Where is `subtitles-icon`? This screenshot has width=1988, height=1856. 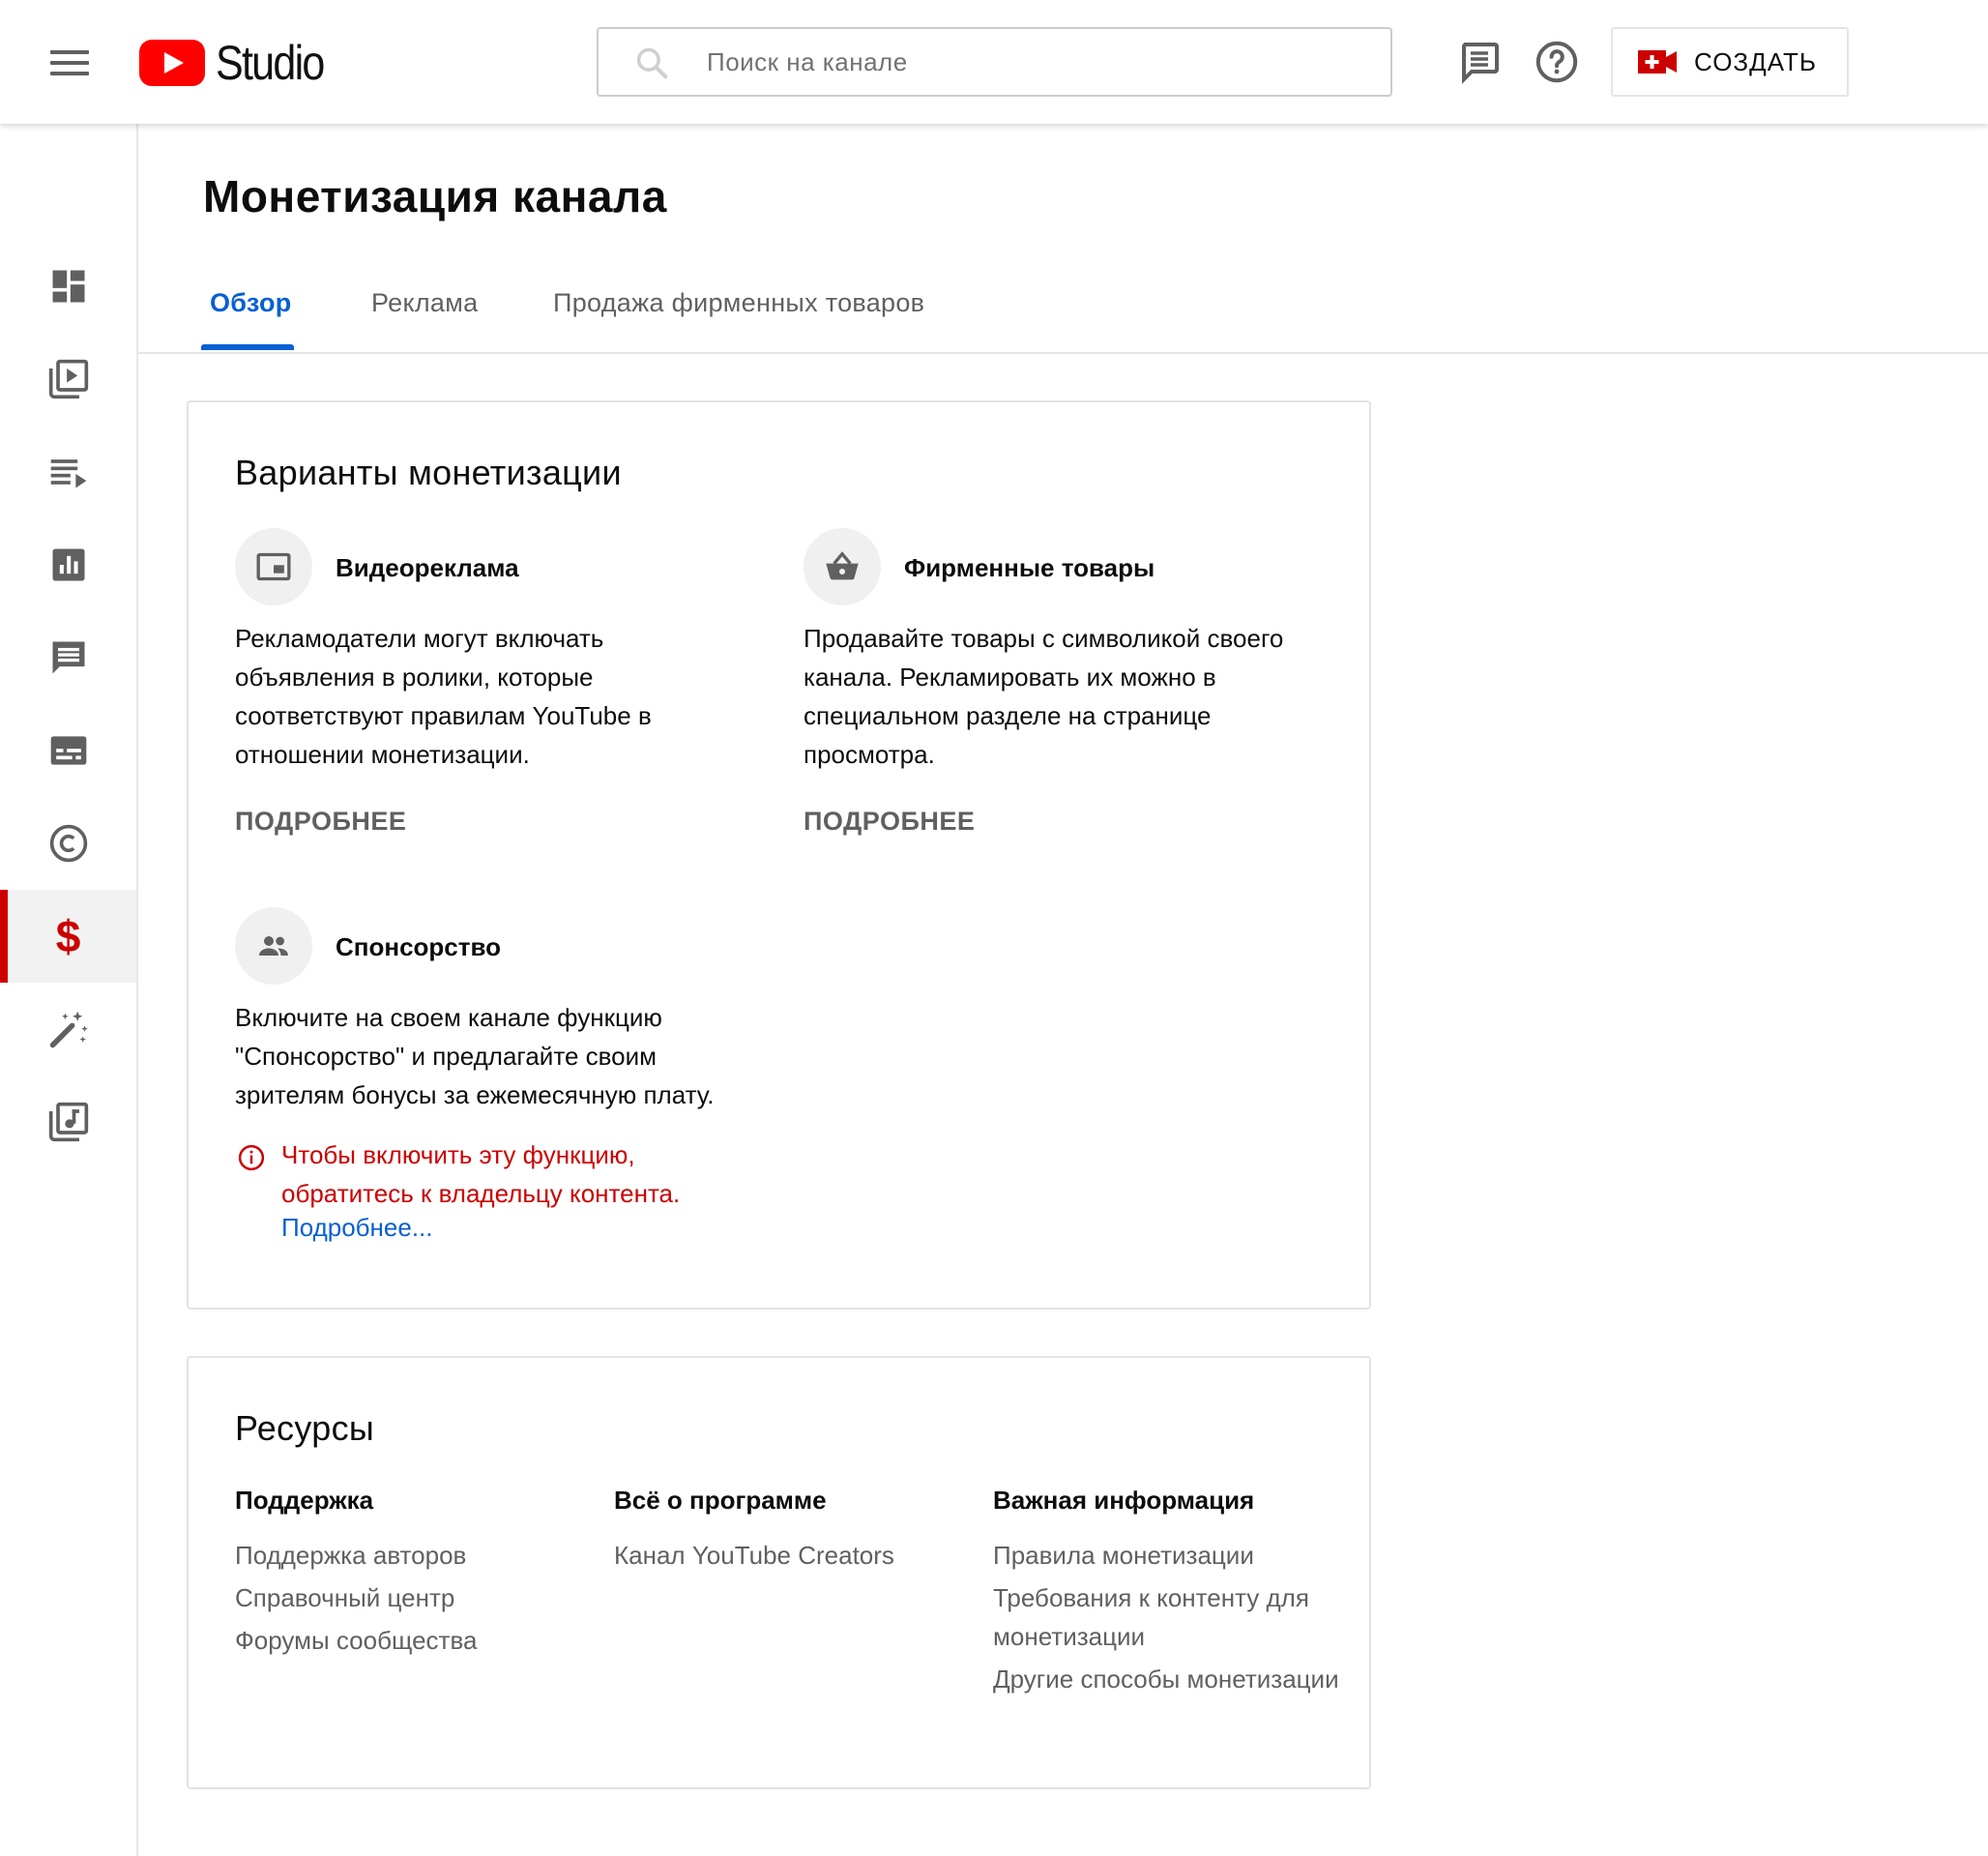 subtitles-icon is located at coordinates (68, 750).